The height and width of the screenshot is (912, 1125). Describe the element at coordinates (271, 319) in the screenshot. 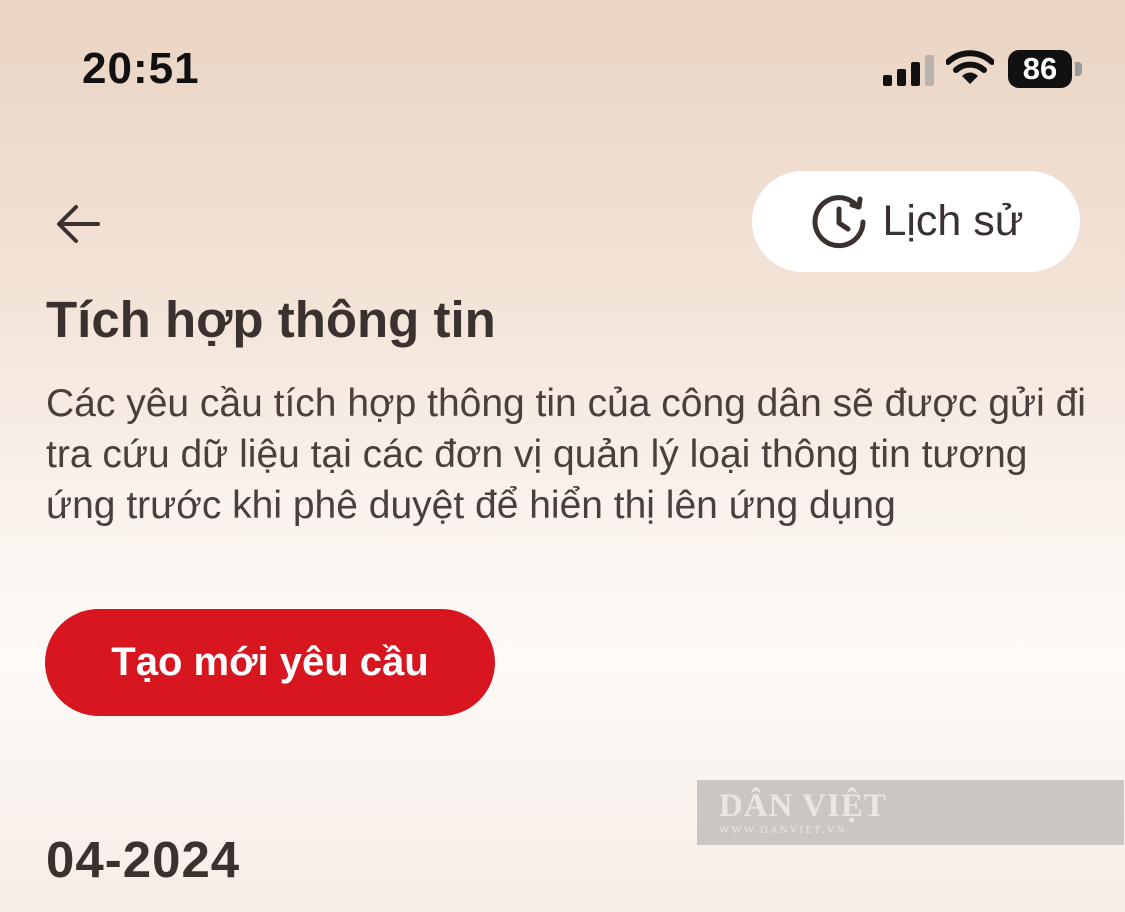

I see `page-title: Tích hợp thông tin` at that location.